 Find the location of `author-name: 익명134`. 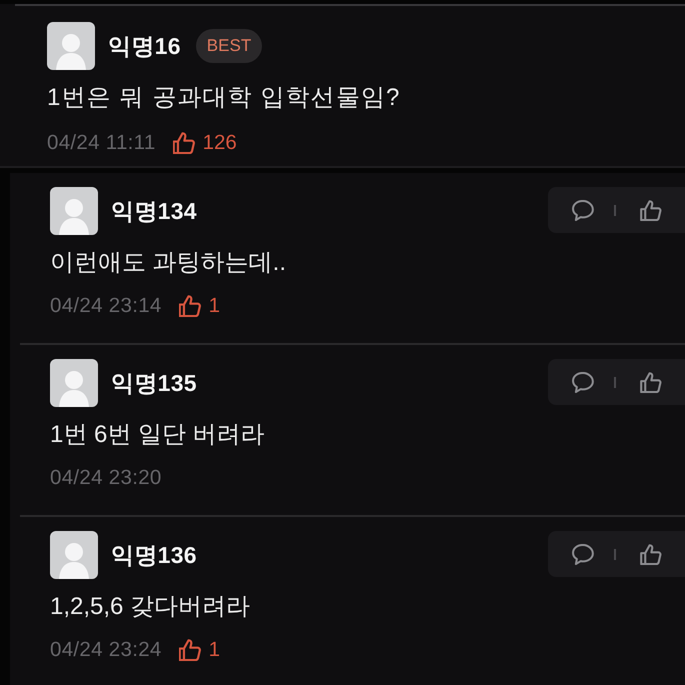

author-name: 익명134 is located at coordinates (154, 211).